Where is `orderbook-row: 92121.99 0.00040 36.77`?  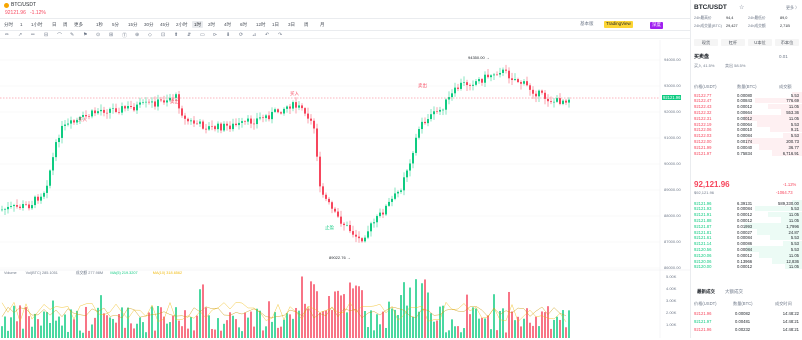 orderbook-row: 92121.99 0.00040 36.77 is located at coordinates (746, 147).